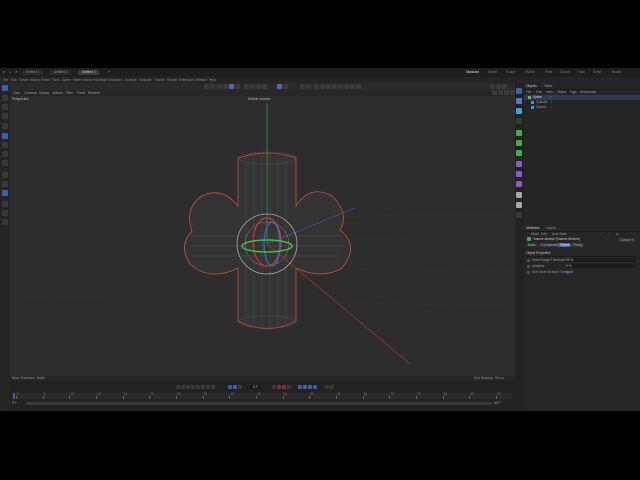 This screenshot has height=480, width=640. What do you see at coordinates (231, 86) in the screenshot?
I see `rotate-button` at bounding box center [231, 86].